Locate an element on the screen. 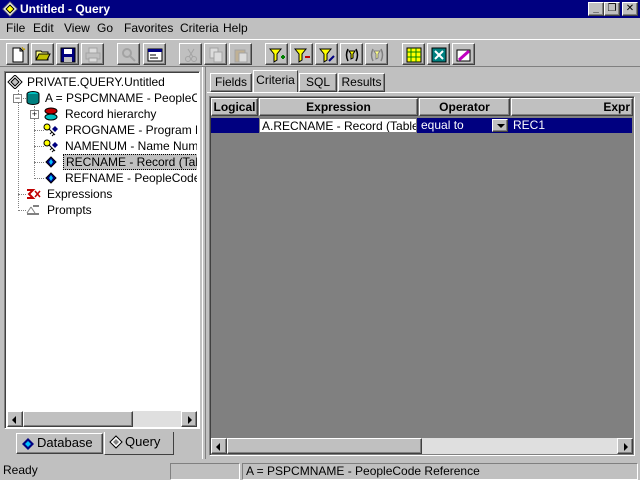  run-button is located at coordinates (413, 54).